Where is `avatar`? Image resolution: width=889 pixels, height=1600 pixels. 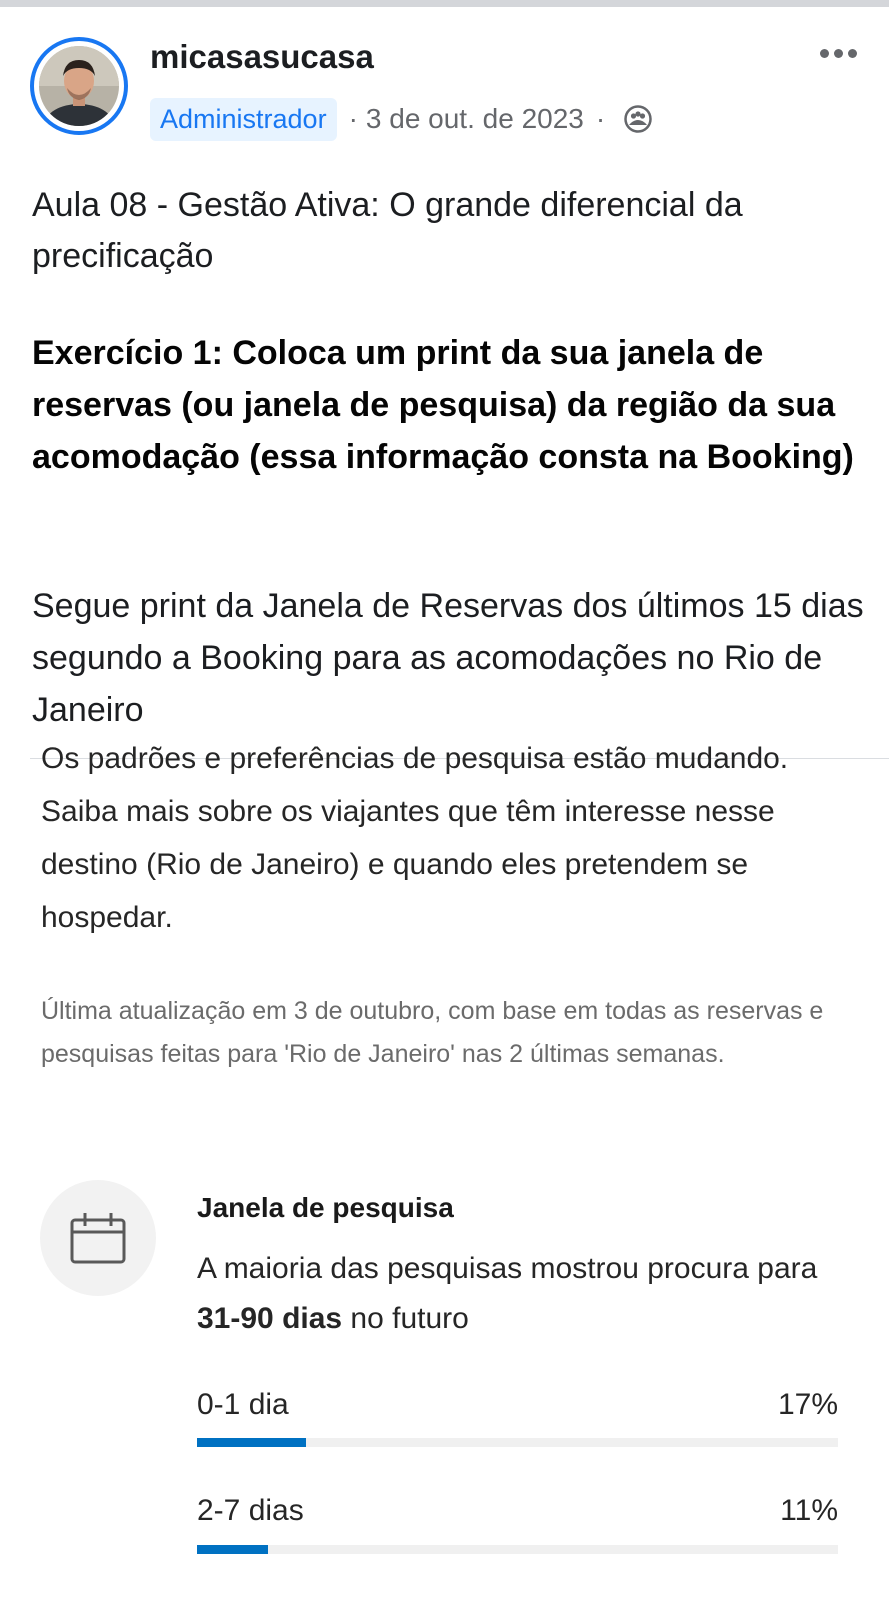 avatar is located at coordinates (79, 86).